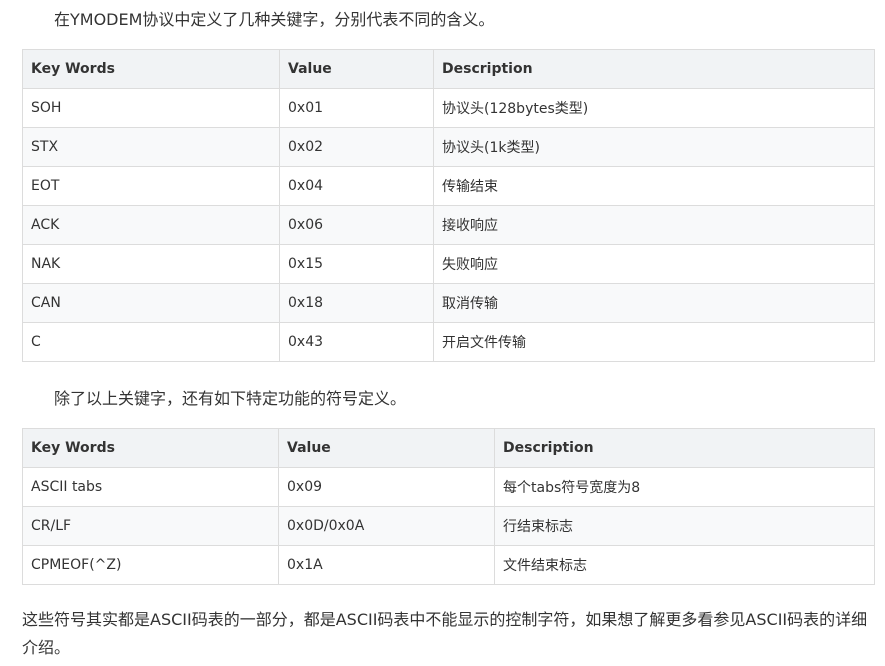  What do you see at coordinates (151, 225) in the screenshot?
I see `keyword-cell: ACK` at bounding box center [151, 225].